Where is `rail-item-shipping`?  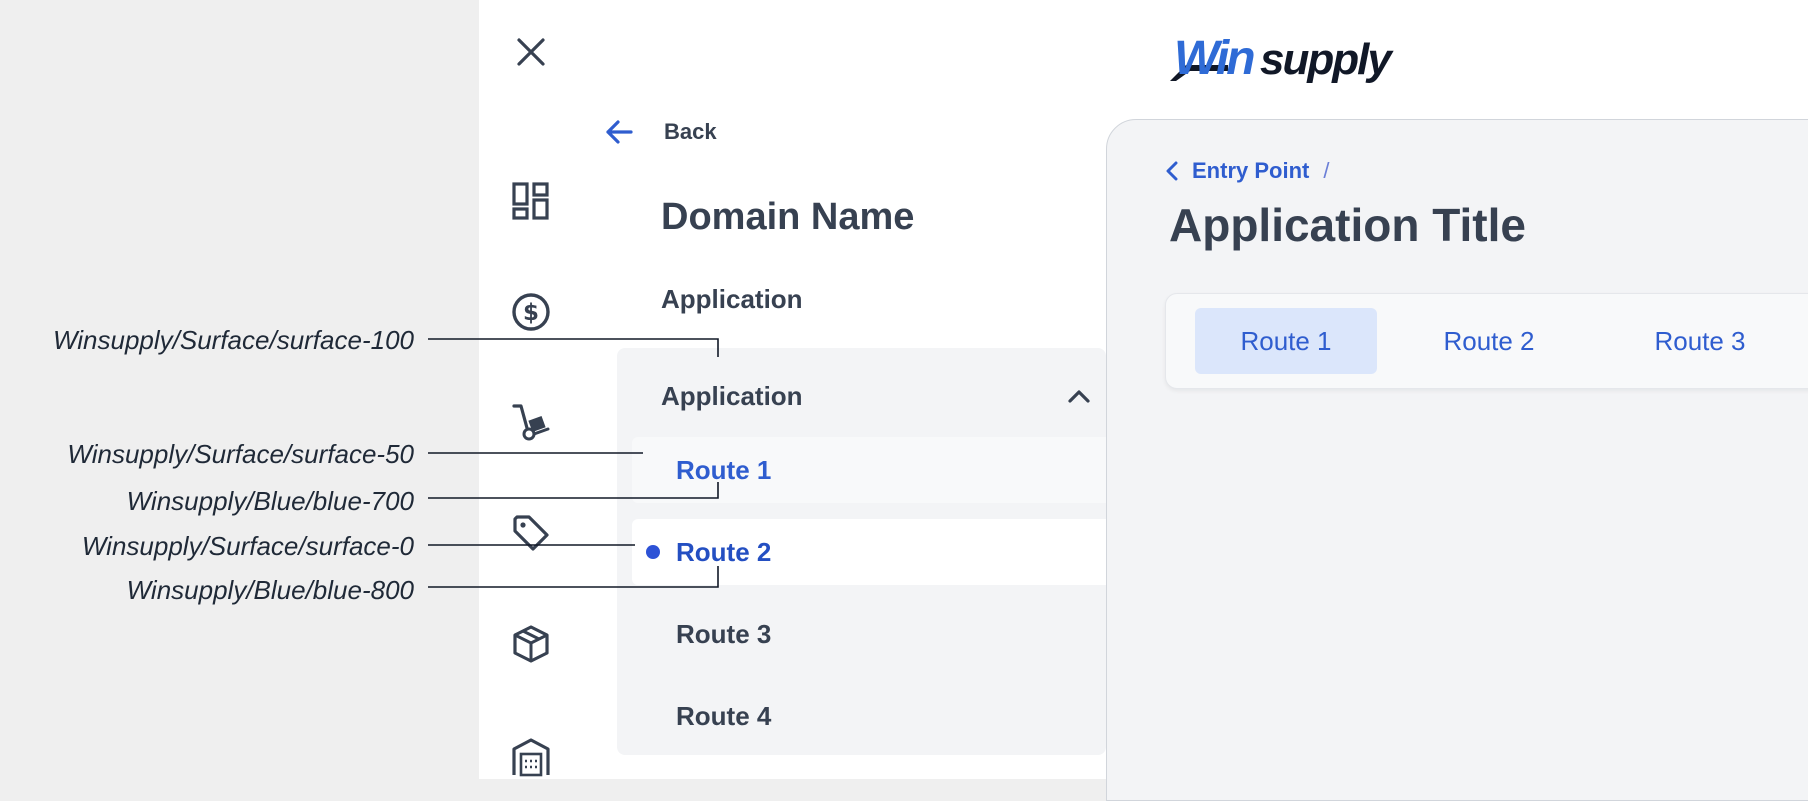
rail-item-shipping is located at coordinates (531, 422).